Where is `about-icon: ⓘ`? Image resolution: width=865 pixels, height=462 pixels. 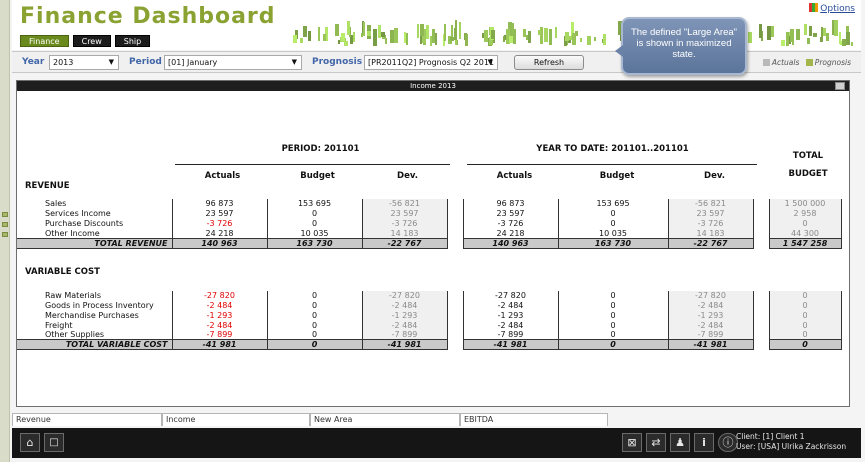
about-icon: ⓘ is located at coordinates (728, 442).